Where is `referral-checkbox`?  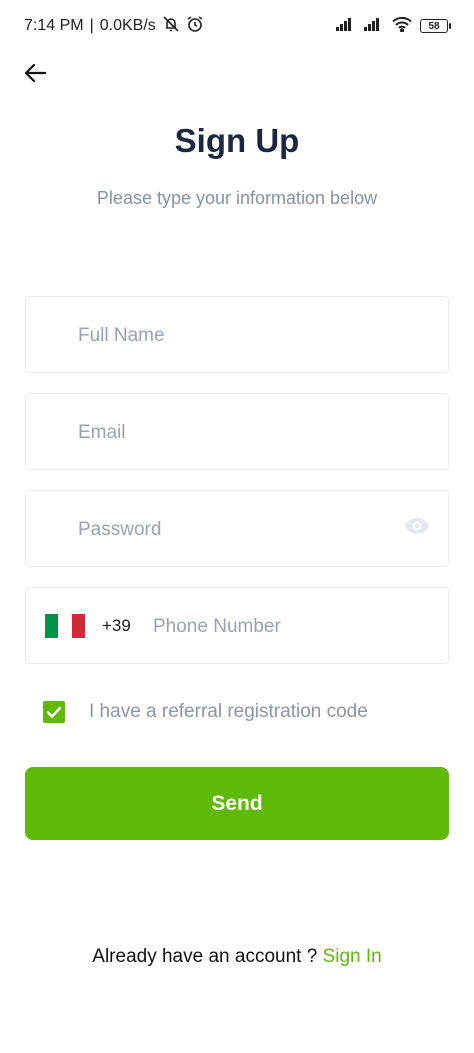 referral-checkbox is located at coordinates (54, 712).